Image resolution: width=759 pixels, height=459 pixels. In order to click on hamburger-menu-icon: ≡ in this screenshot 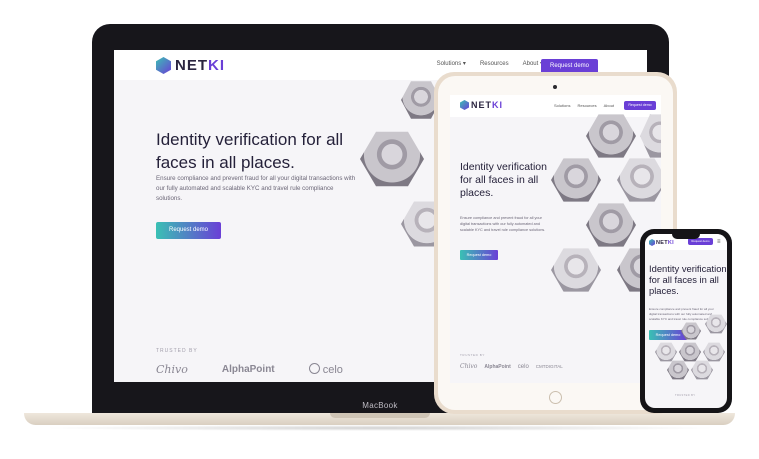, I will do `click(719, 242)`.